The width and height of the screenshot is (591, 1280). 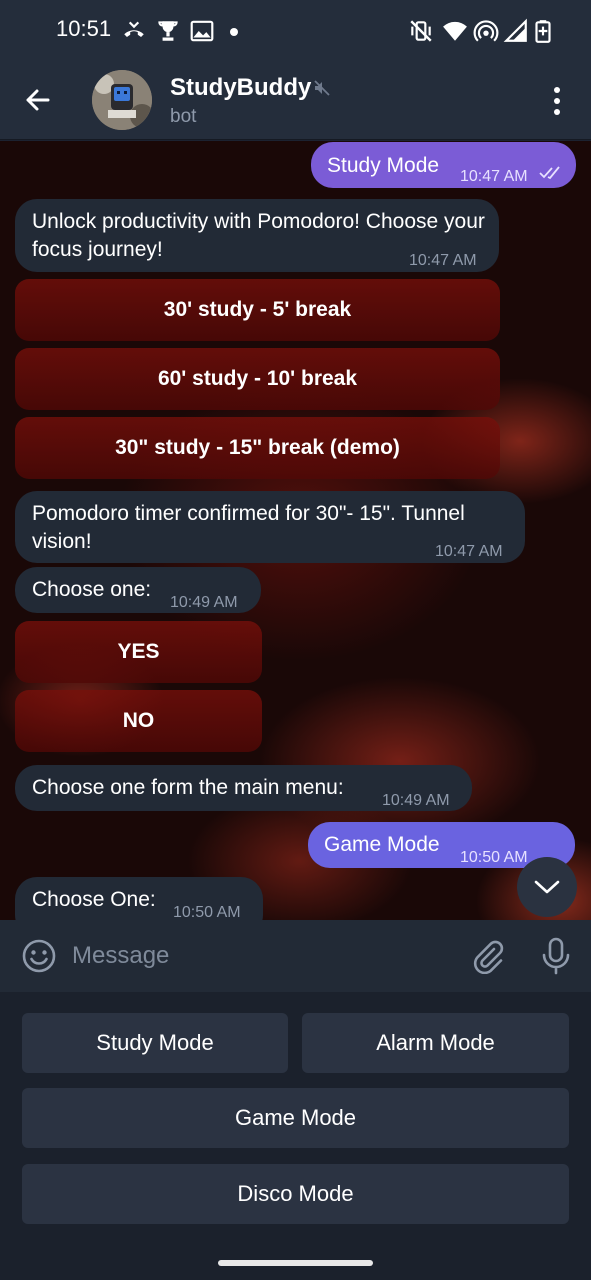 I want to click on incoming-message: Choose one form the main menu: 10:49 AM, so click(x=243, y=788).